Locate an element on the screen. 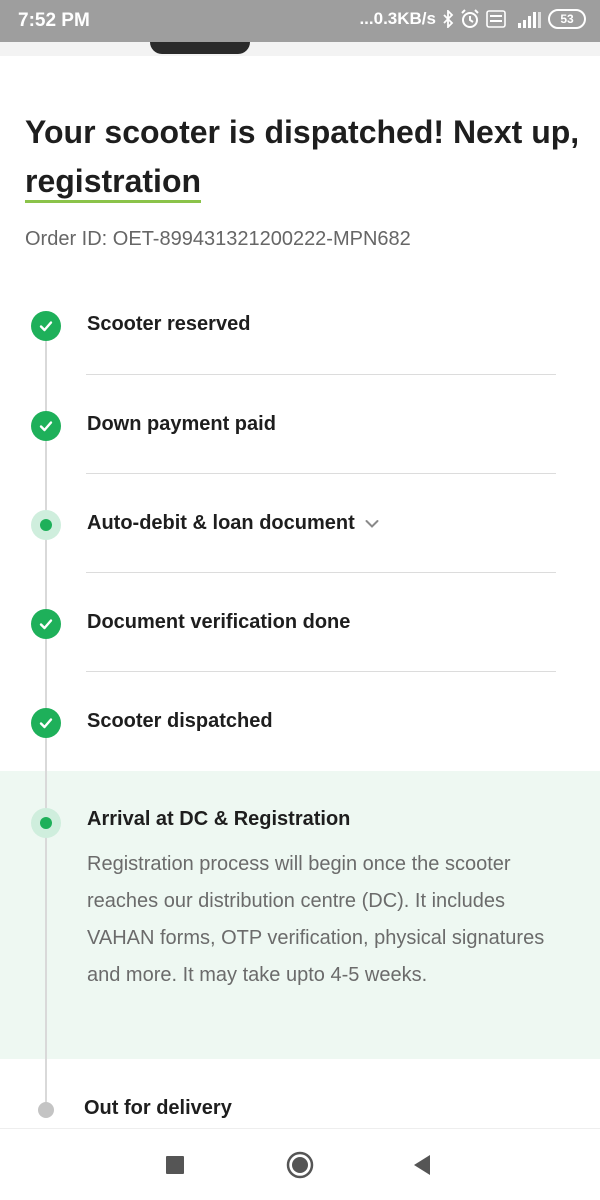 The height and width of the screenshot is (1200, 600). chevron-down-icon is located at coordinates (372, 524).